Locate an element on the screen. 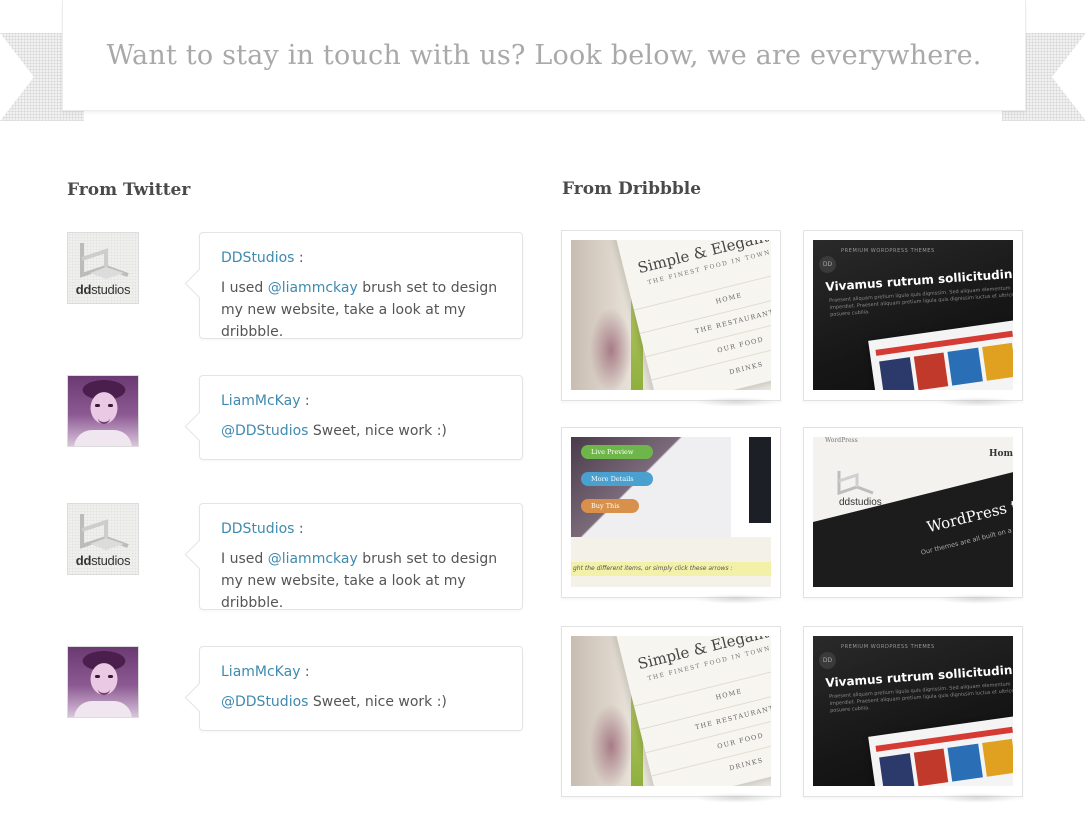 Image resolution: width=1086 pixels, height=823 pixels. shot-live-preview-pill: Live Preview is located at coordinates (617, 452).